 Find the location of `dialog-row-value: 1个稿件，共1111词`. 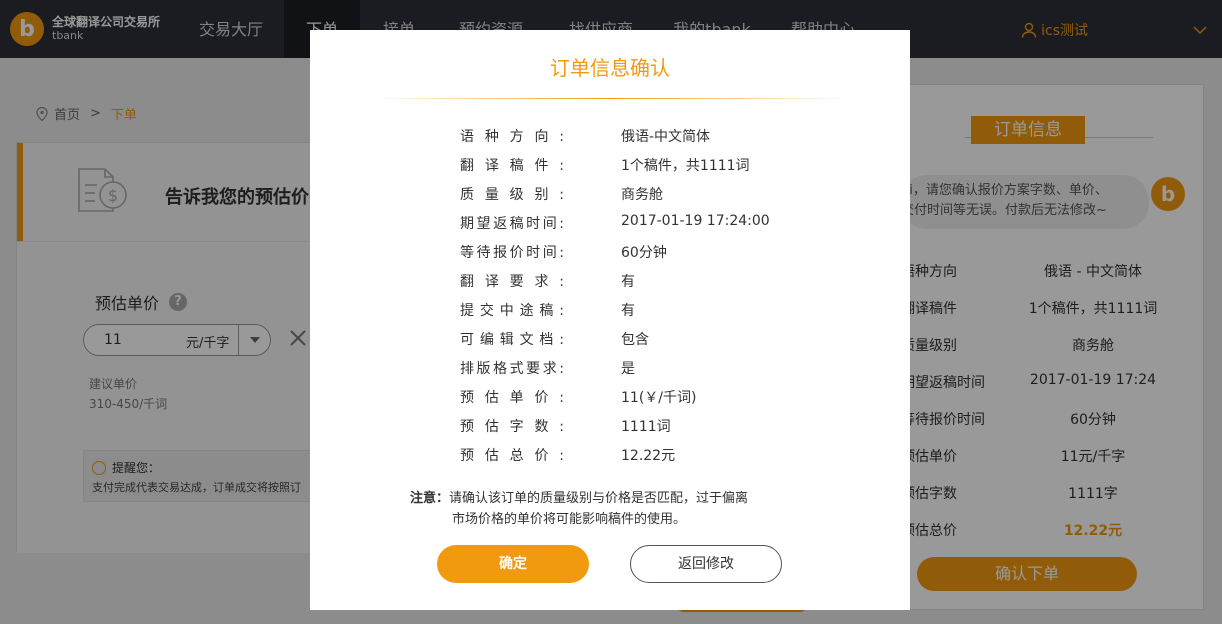

dialog-row-value: 1个稿件，共1111词 is located at coordinates (685, 166).